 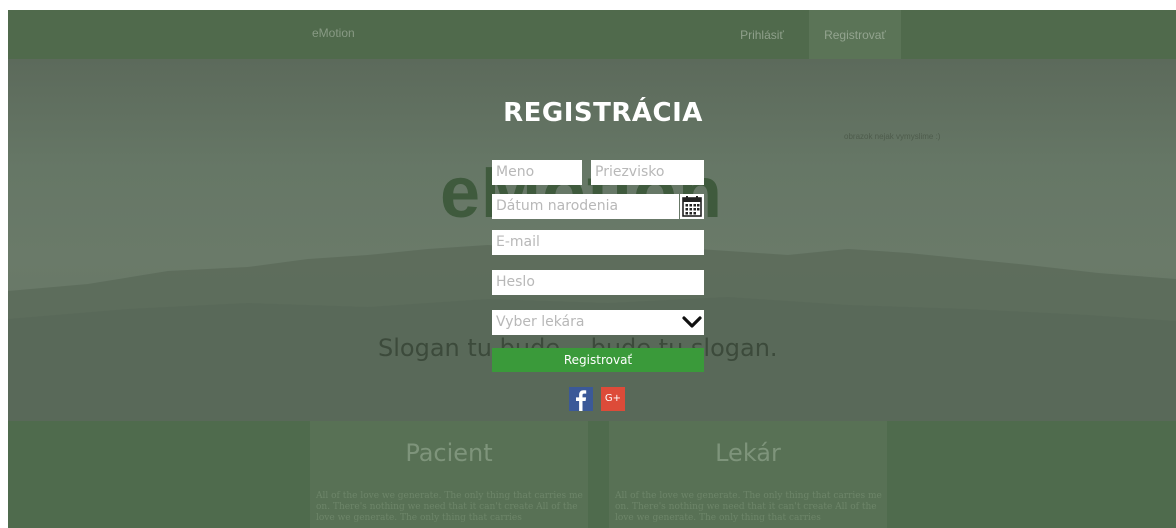 I want to click on register-submit-button: Registrovať, so click(x=598, y=360).